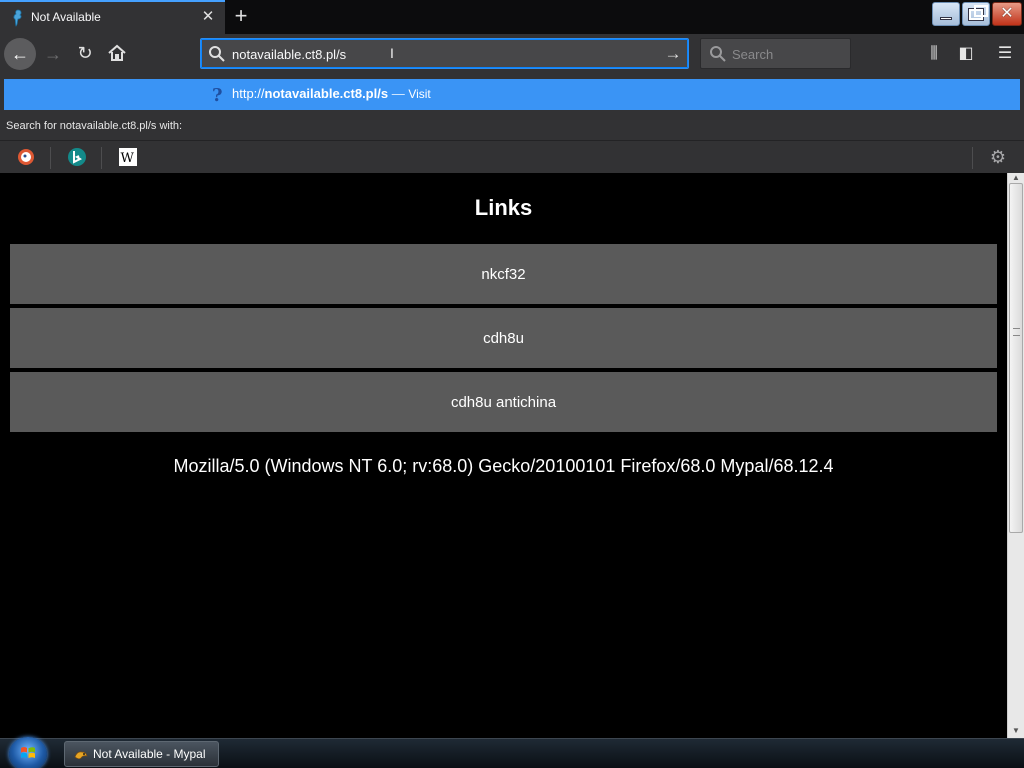  I want to click on back-button: ←, so click(20, 54).